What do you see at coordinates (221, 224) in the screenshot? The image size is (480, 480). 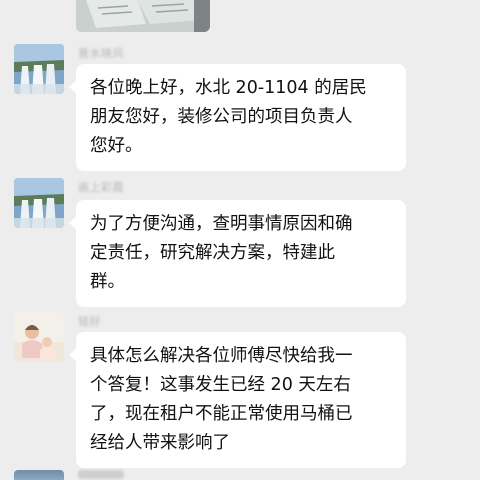 I see `message-text-line: 为了方便沟通，查明事情原因和确` at bounding box center [221, 224].